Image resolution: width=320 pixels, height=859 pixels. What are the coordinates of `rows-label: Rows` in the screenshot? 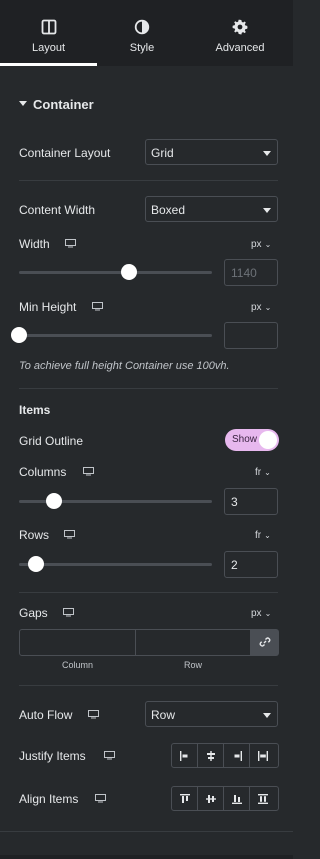 It's located at (34, 535).